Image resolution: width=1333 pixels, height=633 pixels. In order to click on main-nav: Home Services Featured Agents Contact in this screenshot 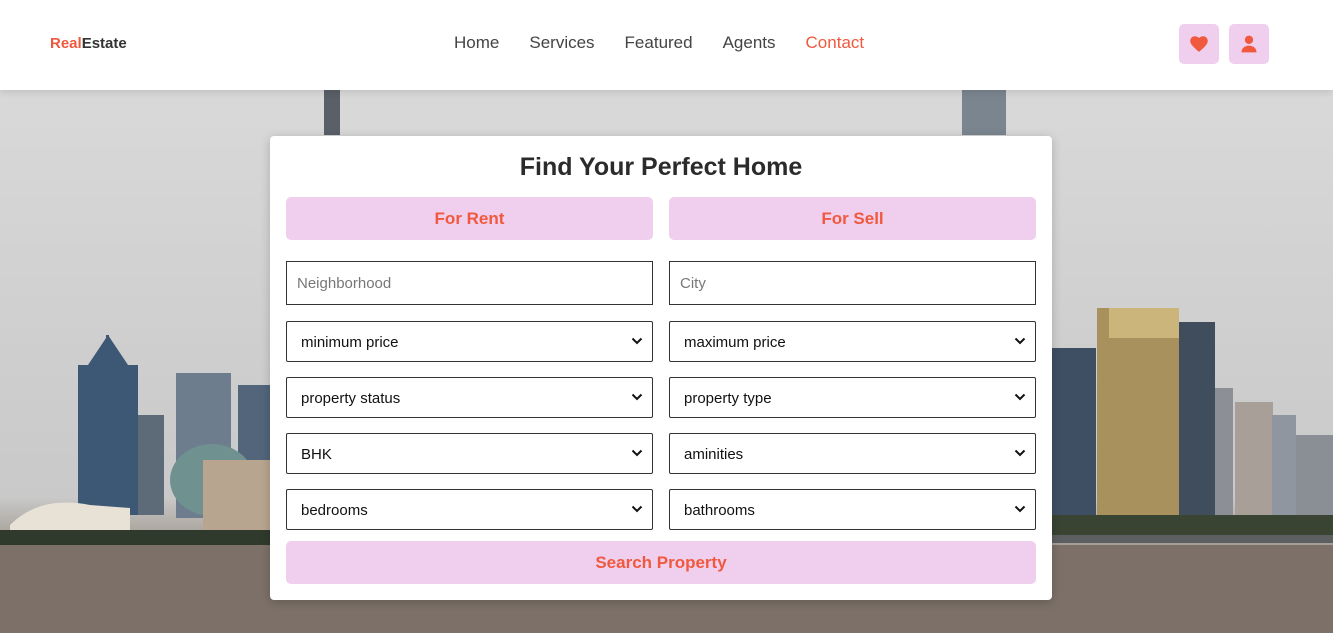, I will do `click(674, 43)`.